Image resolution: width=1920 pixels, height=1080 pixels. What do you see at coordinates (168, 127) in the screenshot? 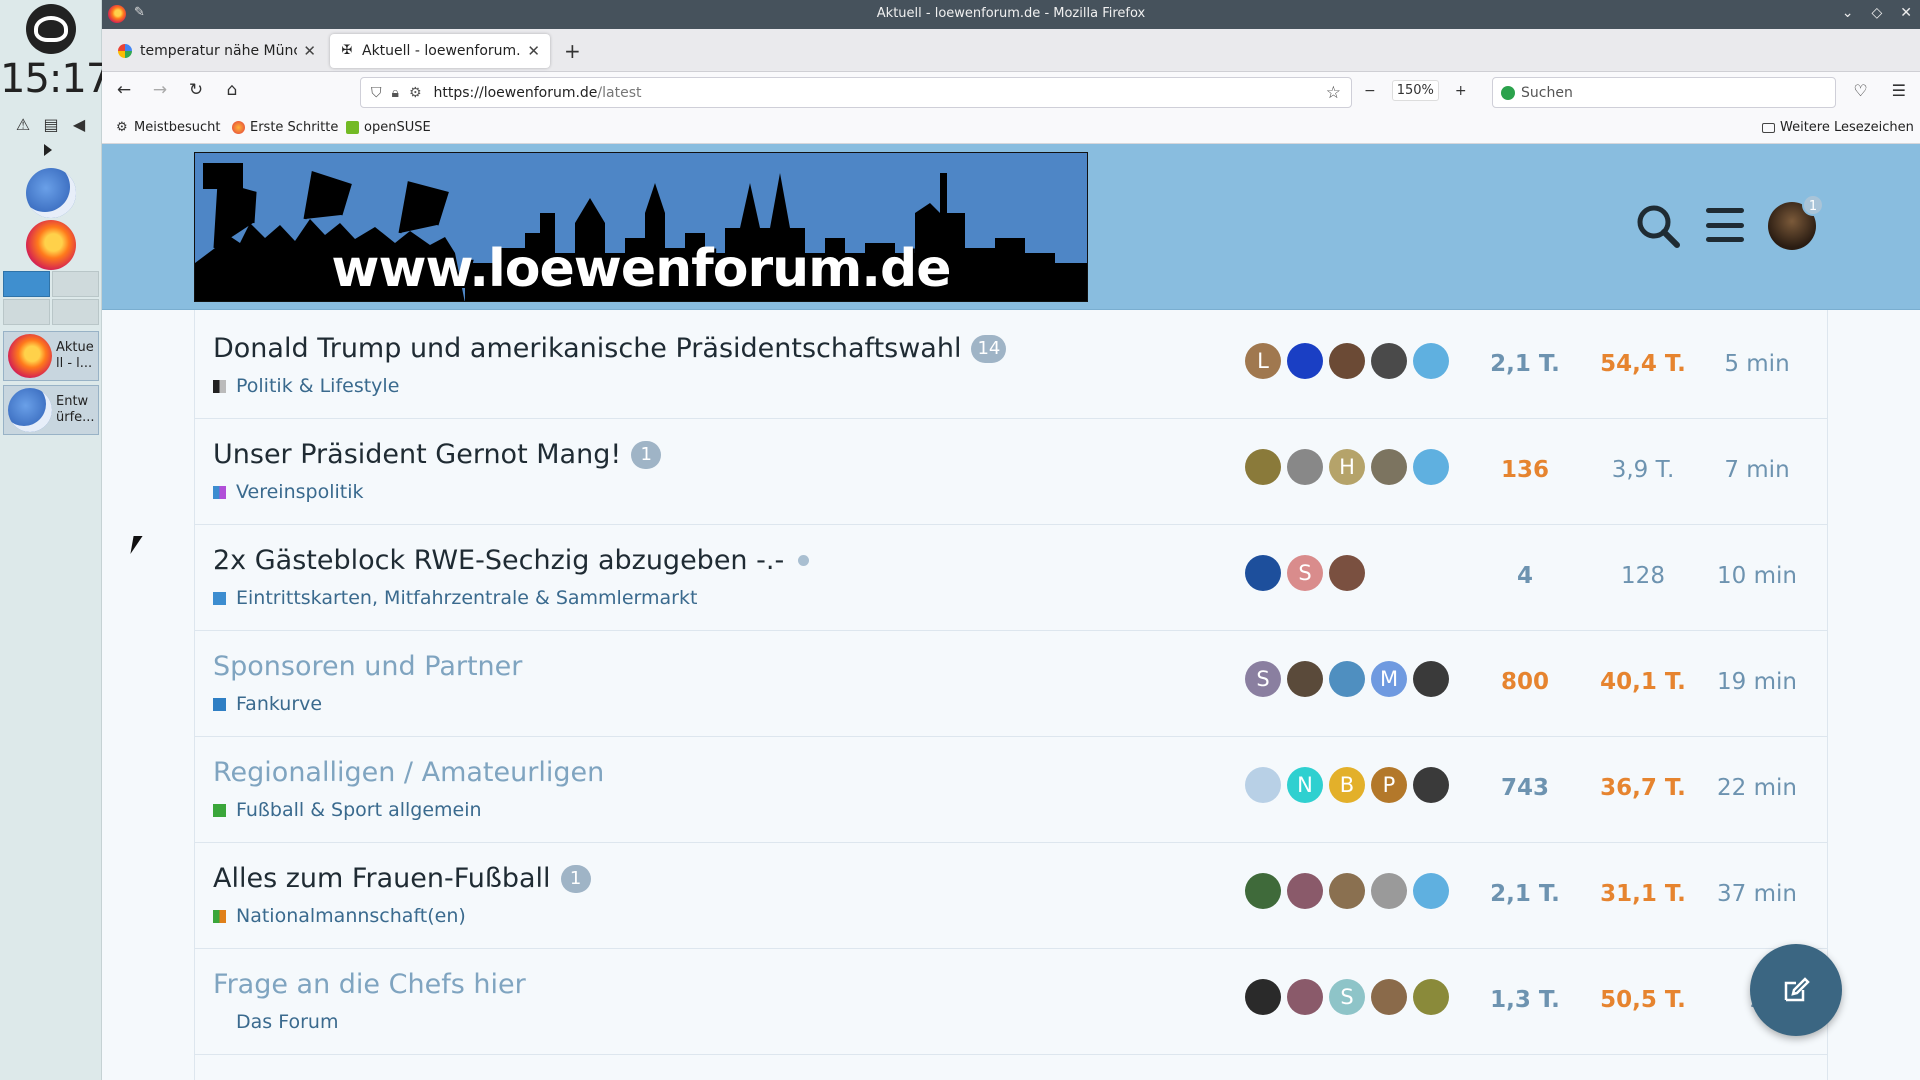
I see `bookmark-meistbesucht: ⚙ Meistbesucht` at bounding box center [168, 127].